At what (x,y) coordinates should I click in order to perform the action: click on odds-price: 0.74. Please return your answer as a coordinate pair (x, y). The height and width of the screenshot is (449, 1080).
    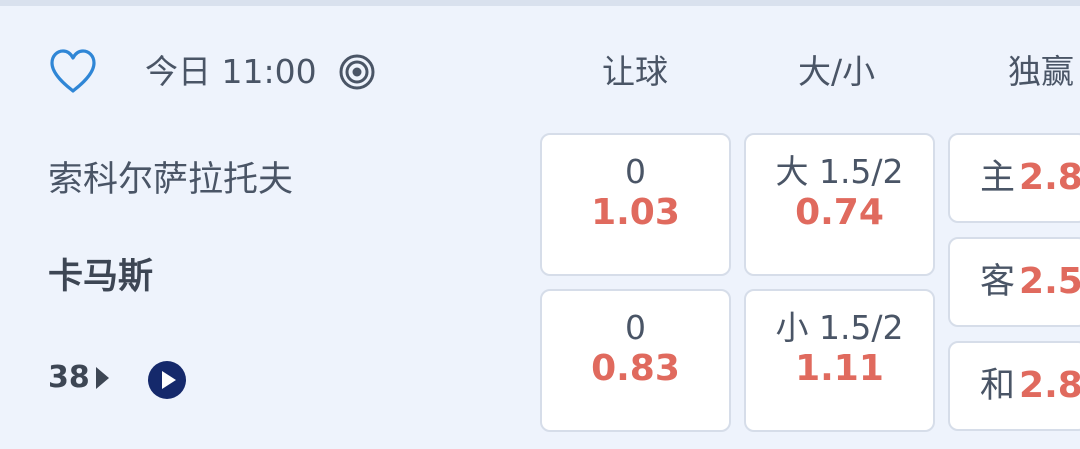
    Looking at the image, I should click on (839, 212).